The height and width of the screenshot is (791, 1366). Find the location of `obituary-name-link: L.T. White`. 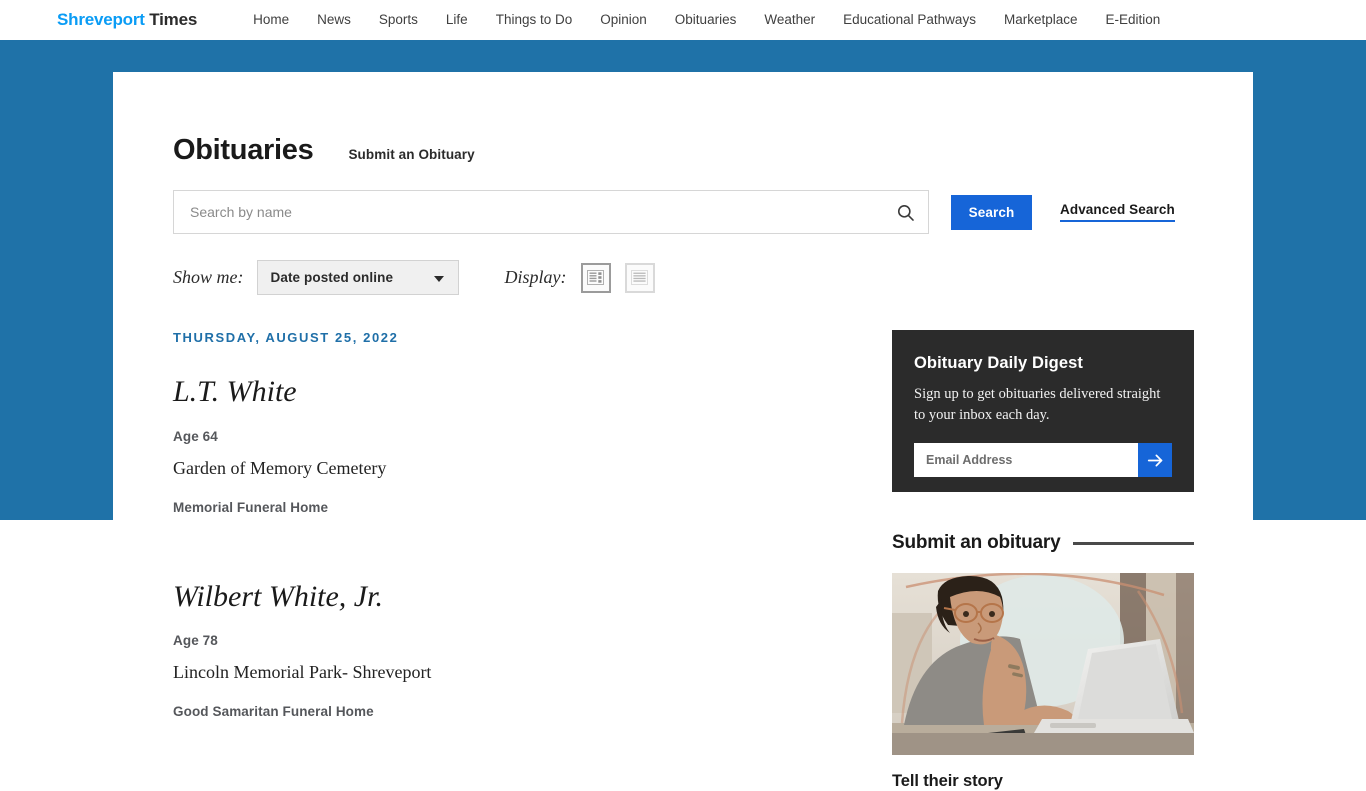

obituary-name-link: L.T. White is located at coordinates (503, 392).